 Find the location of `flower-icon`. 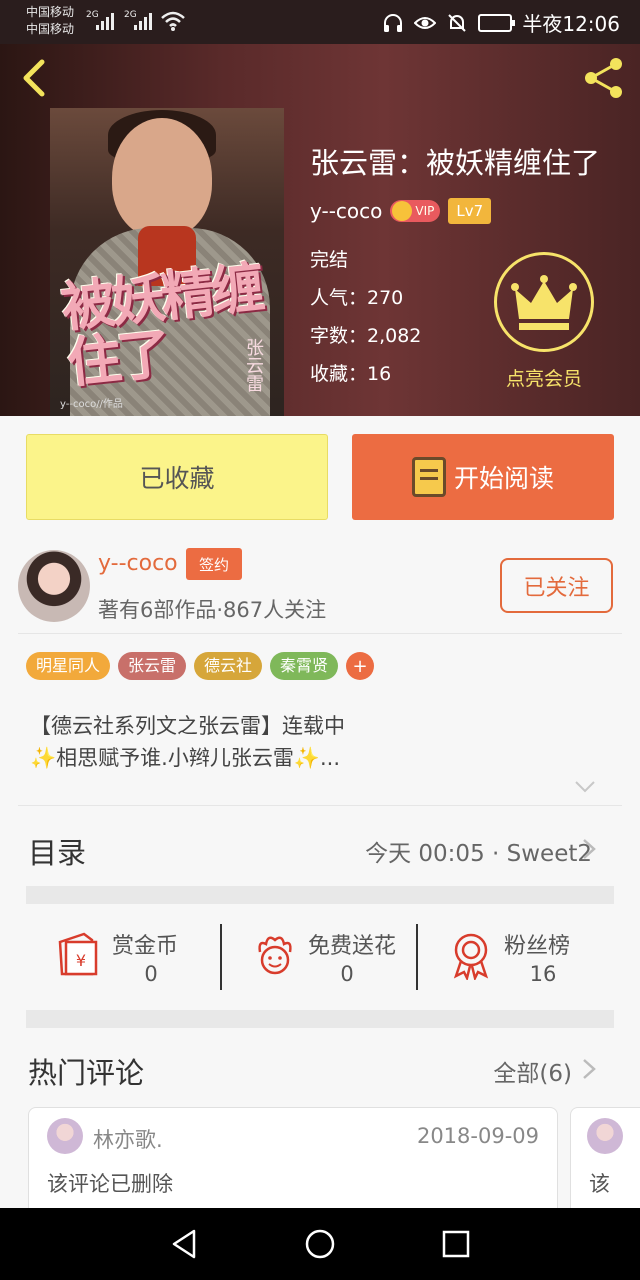

flower-icon is located at coordinates (275, 955).